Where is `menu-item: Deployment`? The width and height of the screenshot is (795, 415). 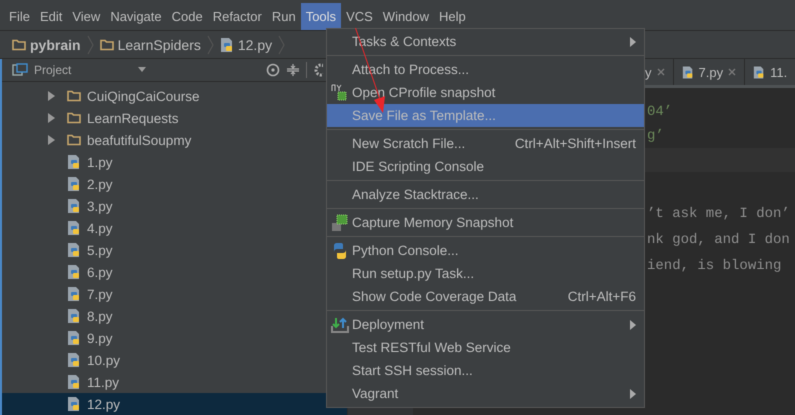
menu-item: Deployment is located at coordinates (485, 324).